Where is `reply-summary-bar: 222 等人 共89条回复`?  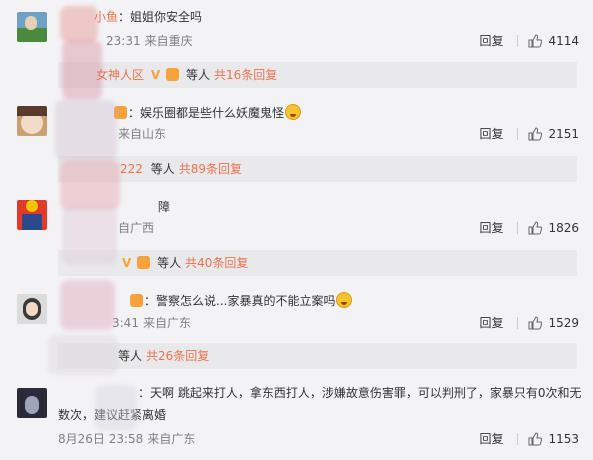 reply-summary-bar: 222 等人 共89条回复 is located at coordinates (317, 169).